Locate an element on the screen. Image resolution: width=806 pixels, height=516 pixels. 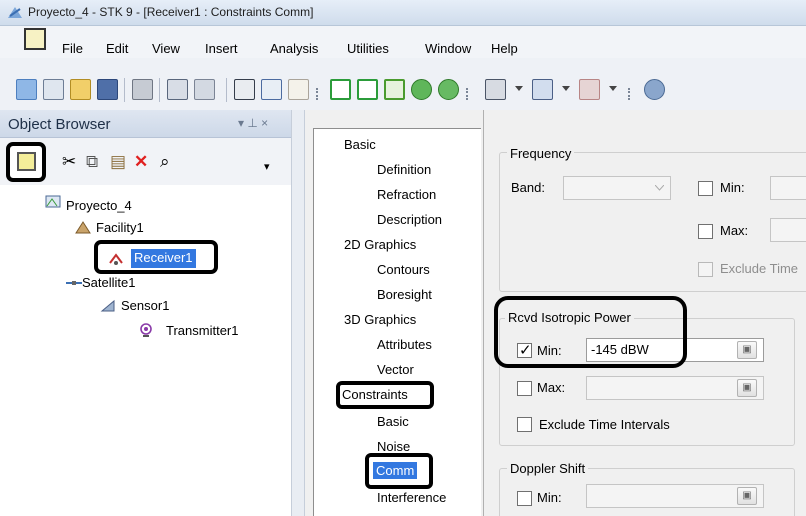
map-view-icon is located at coordinates (53, 89).